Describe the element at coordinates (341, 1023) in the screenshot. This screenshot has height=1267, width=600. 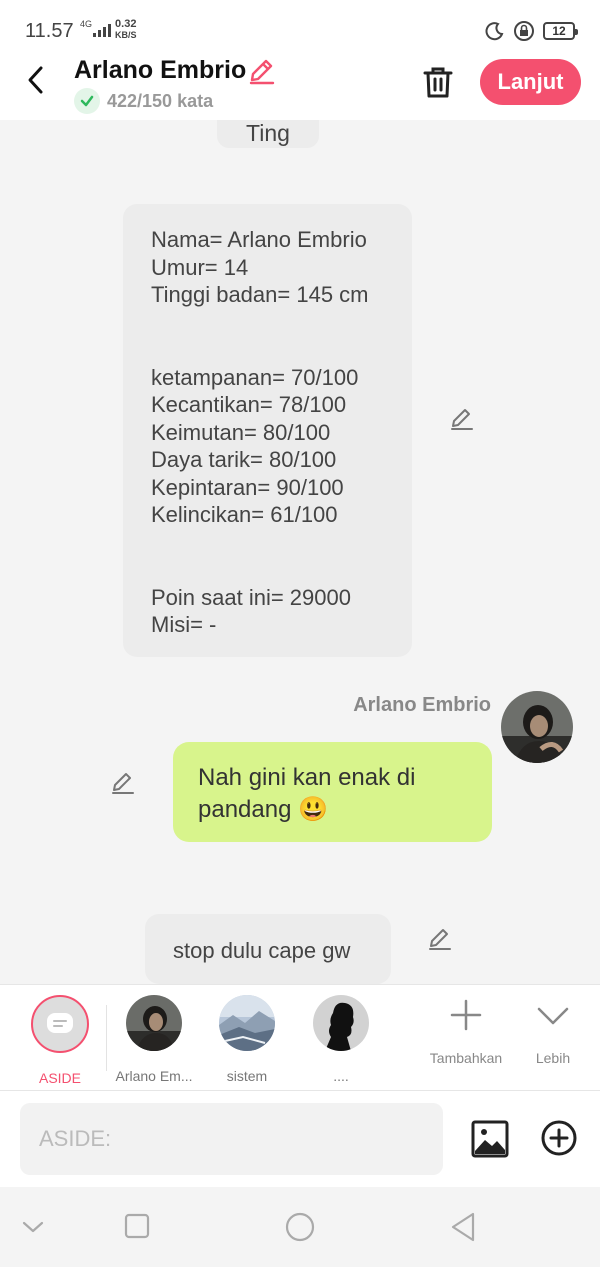
I see `avatar-silhouette-icon` at that location.